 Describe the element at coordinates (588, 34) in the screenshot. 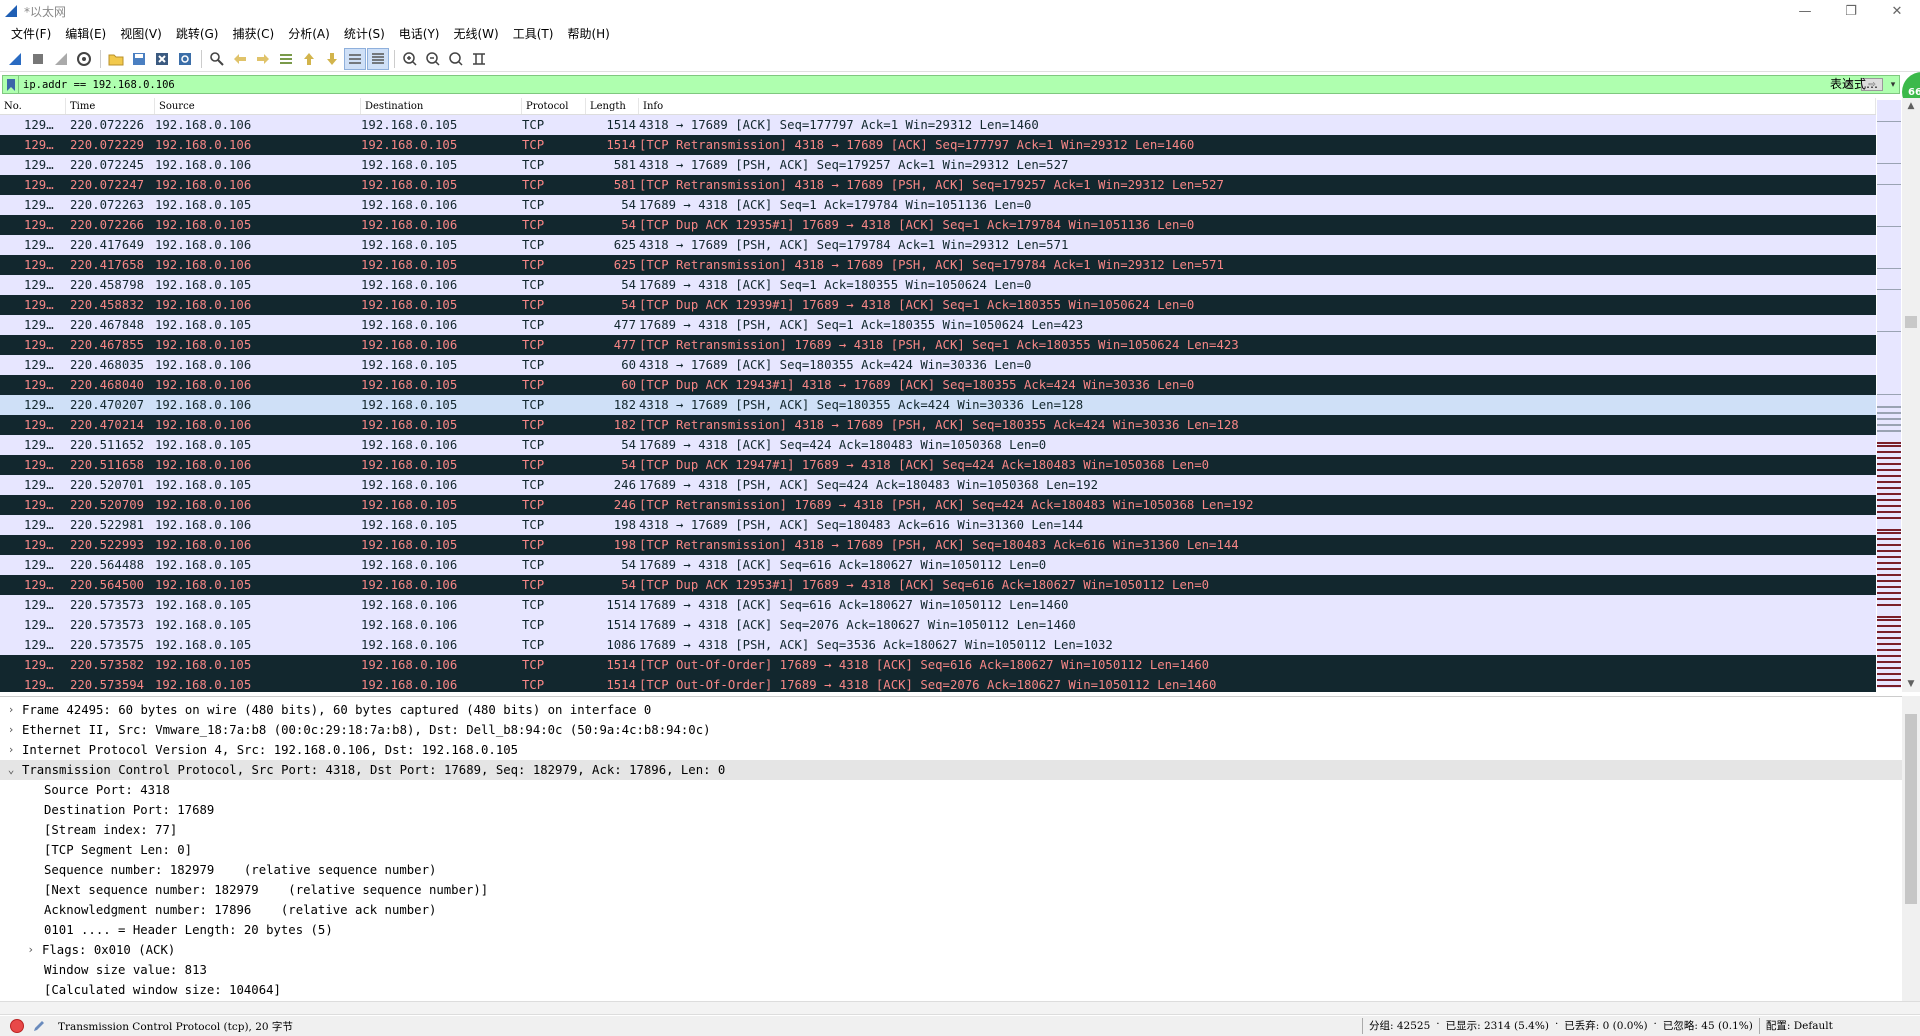

I see `menu-help: 帮助(H)` at that location.